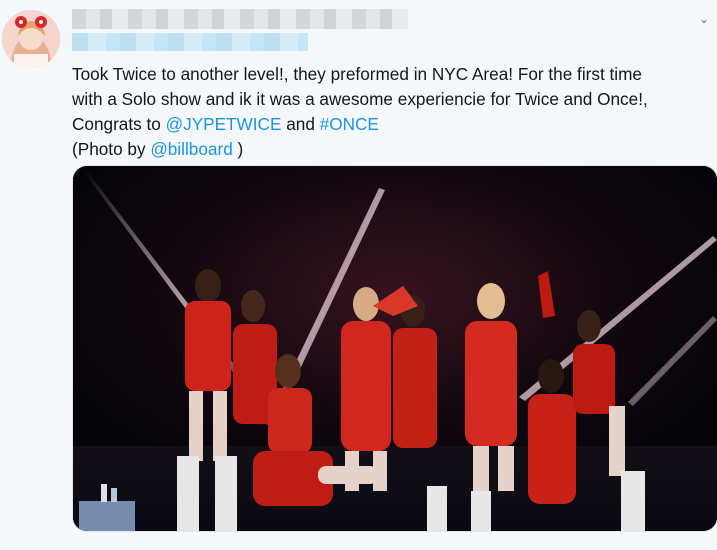  I want to click on avatar-image, so click(31, 39).